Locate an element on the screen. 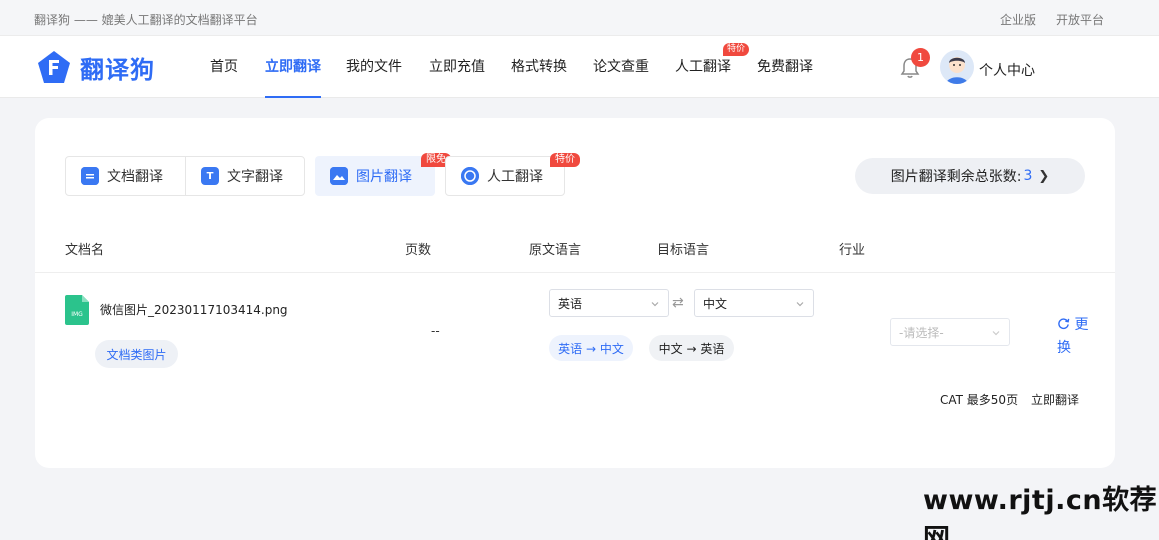  site-watermark: www.rjtj.cn软荐网 is located at coordinates (1040, 512).